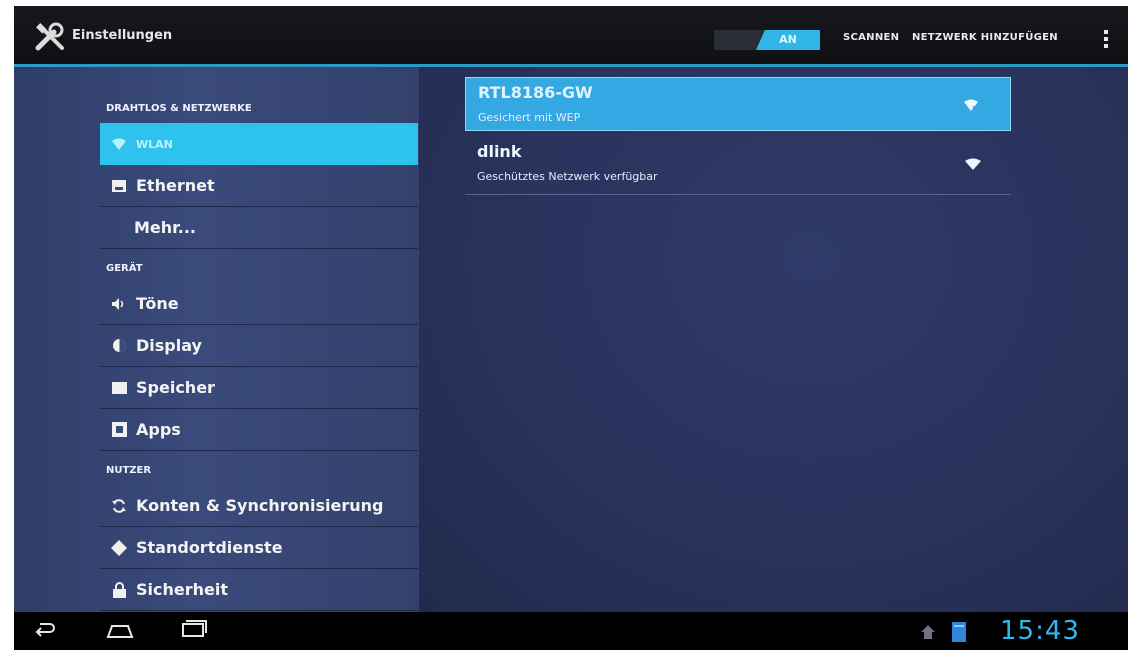 This screenshot has width=1140, height=657. What do you see at coordinates (119, 304) in the screenshot?
I see `speaker-icon` at bounding box center [119, 304].